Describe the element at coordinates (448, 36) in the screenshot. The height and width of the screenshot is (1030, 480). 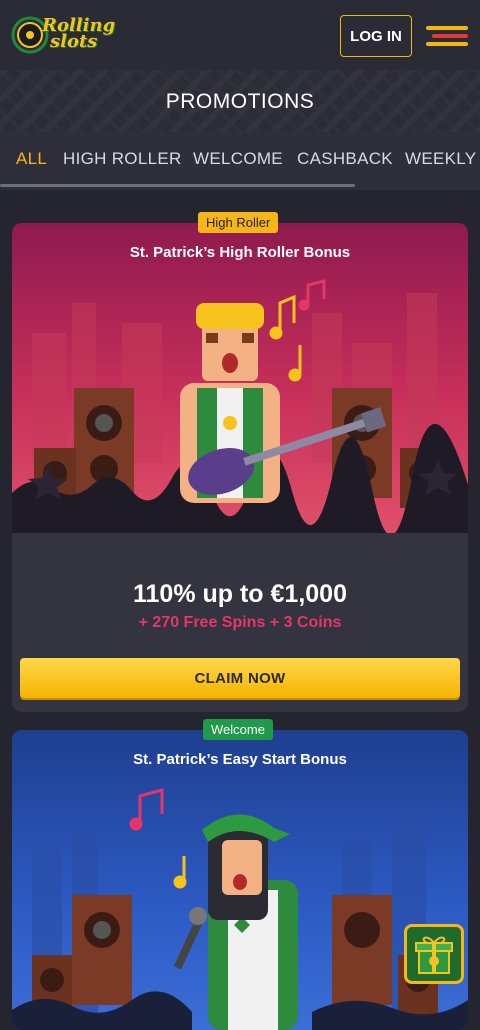
I see `hamburger-menu-icon` at that location.